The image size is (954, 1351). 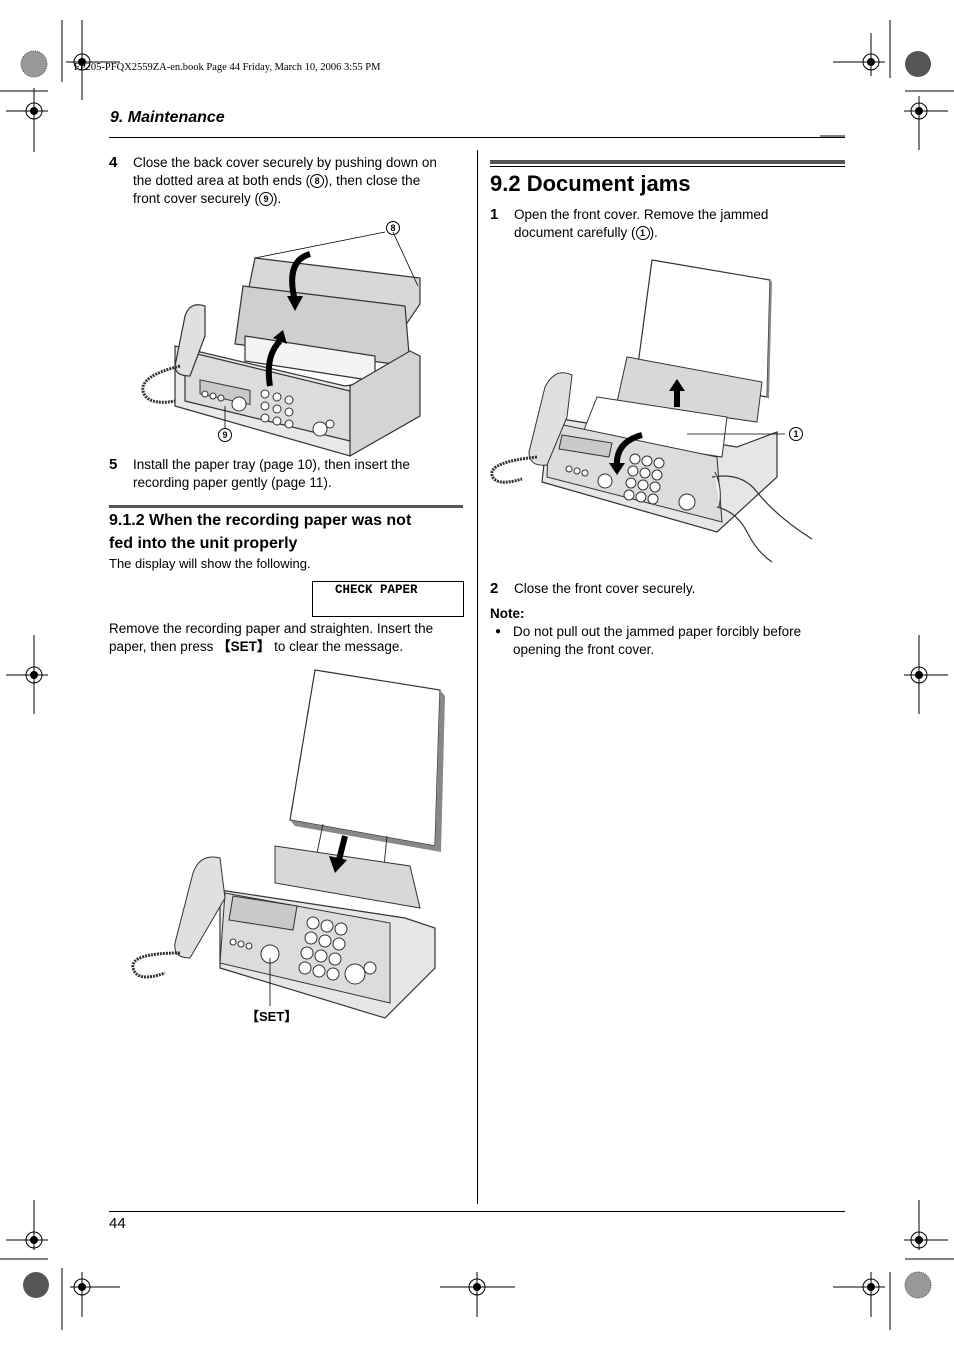 What do you see at coordinates (266, 199) in the screenshot?
I see `callout-9: 9` at bounding box center [266, 199].